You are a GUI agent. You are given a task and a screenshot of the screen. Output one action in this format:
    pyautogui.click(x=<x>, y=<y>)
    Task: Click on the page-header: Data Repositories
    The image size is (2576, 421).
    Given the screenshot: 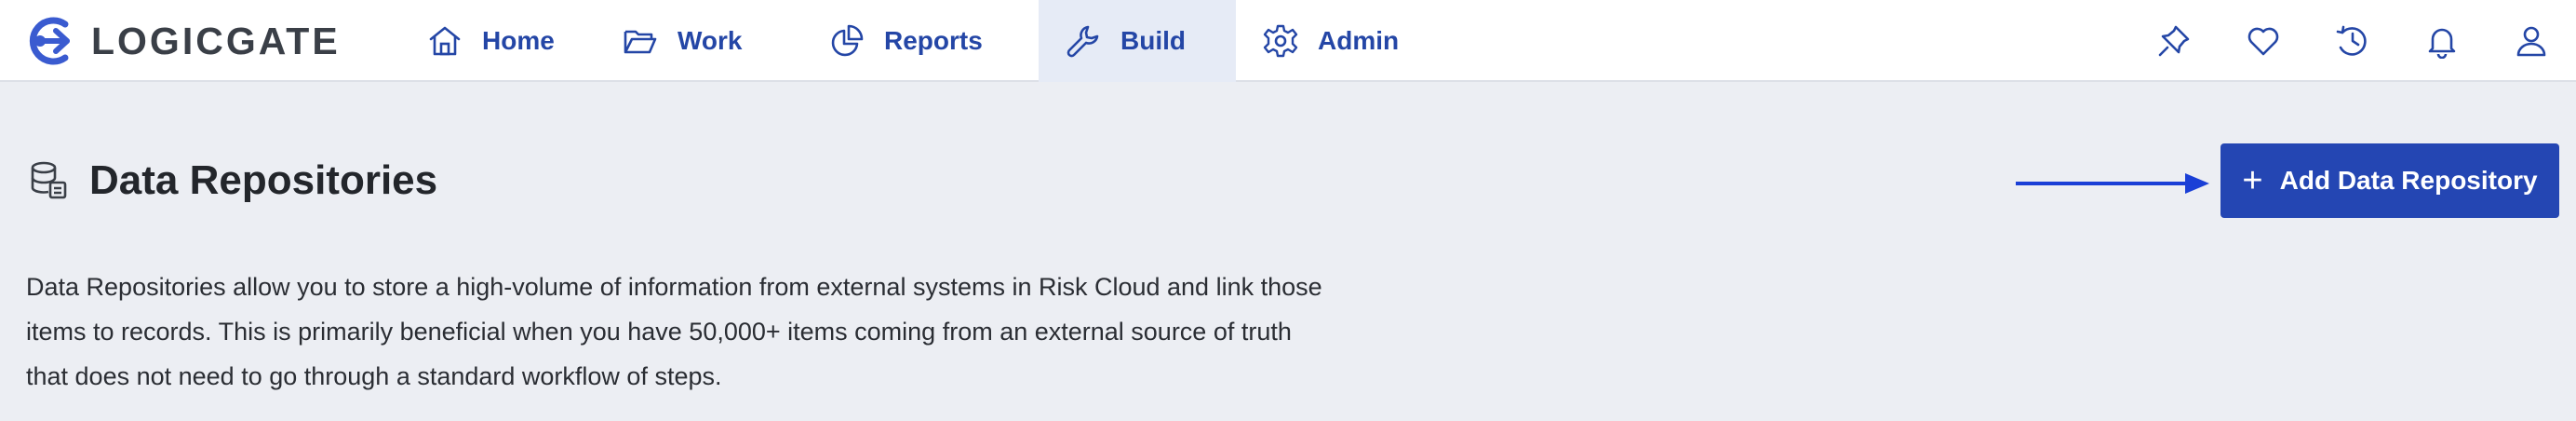 What is the action you would take?
    pyautogui.click(x=231, y=181)
    